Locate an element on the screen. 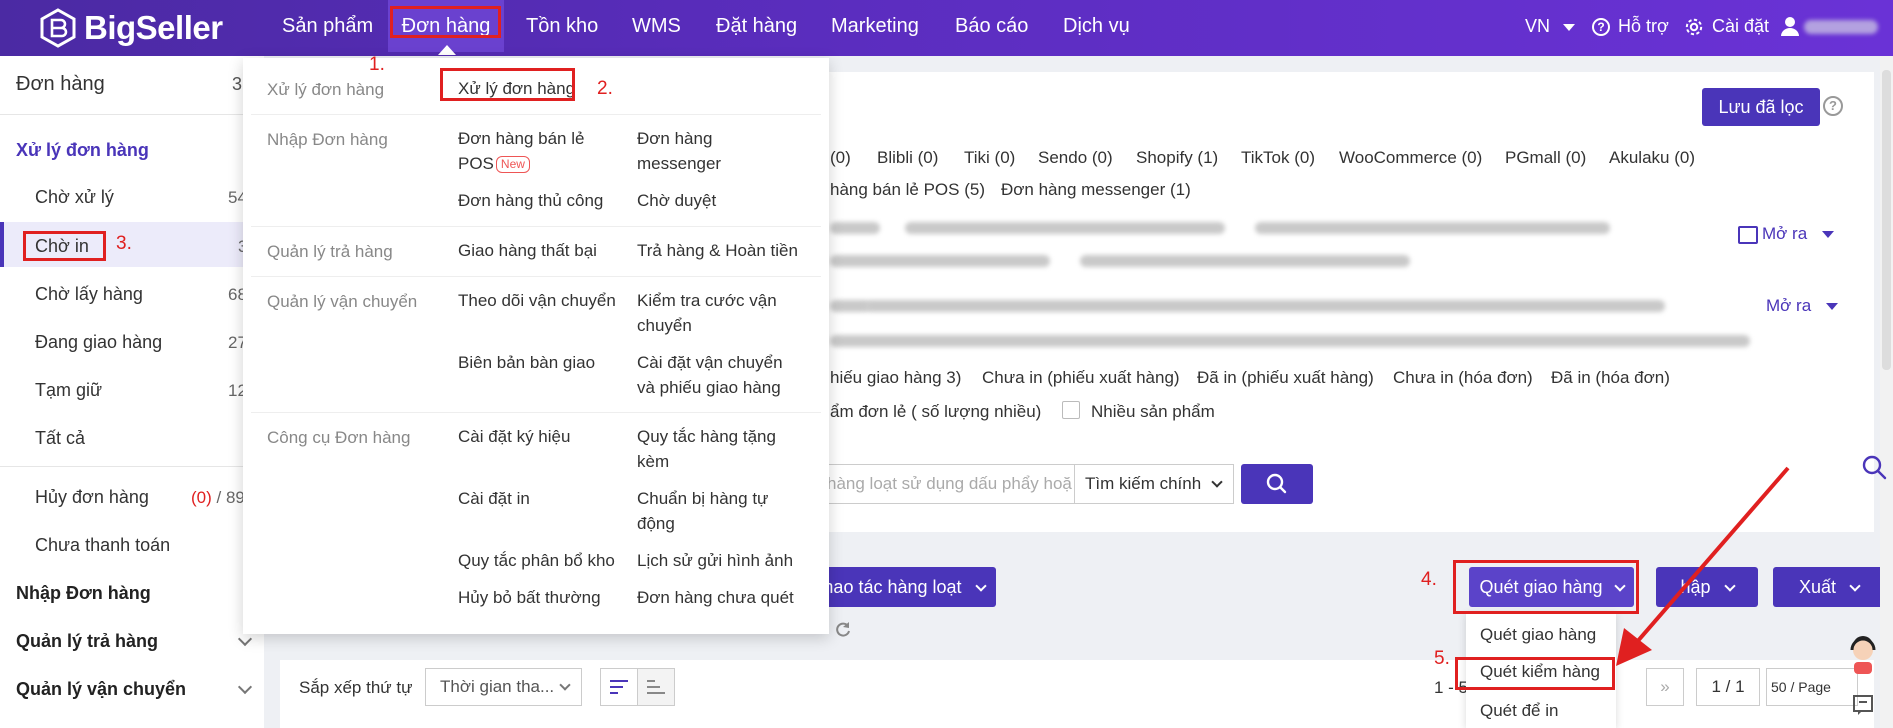  list-filter-icon is located at coordinates (1748, 234).